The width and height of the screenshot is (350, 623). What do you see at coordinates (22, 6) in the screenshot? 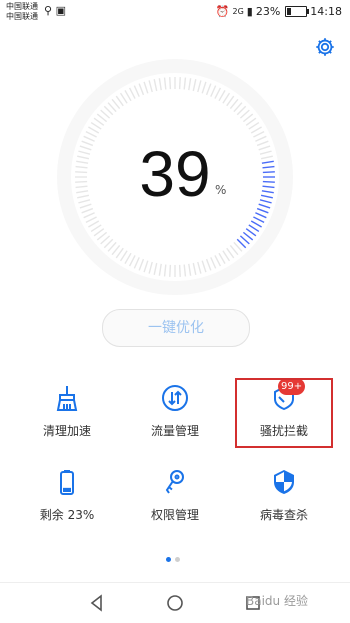
I see `carrier-1: 中国联通` at bounding box center [22, 6].